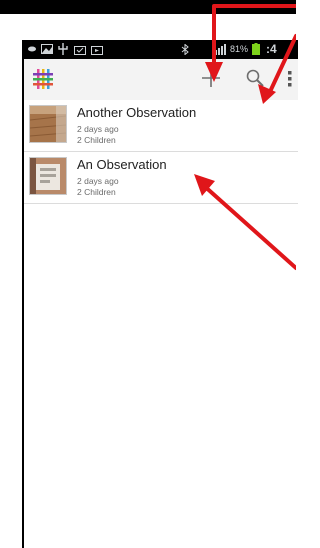 The width and height of the screenshot is (320, 548). What do you see at coordinates (248, 226) in the screenshot?
I see `arrow-to-observation` at bounding box center [248, 226].